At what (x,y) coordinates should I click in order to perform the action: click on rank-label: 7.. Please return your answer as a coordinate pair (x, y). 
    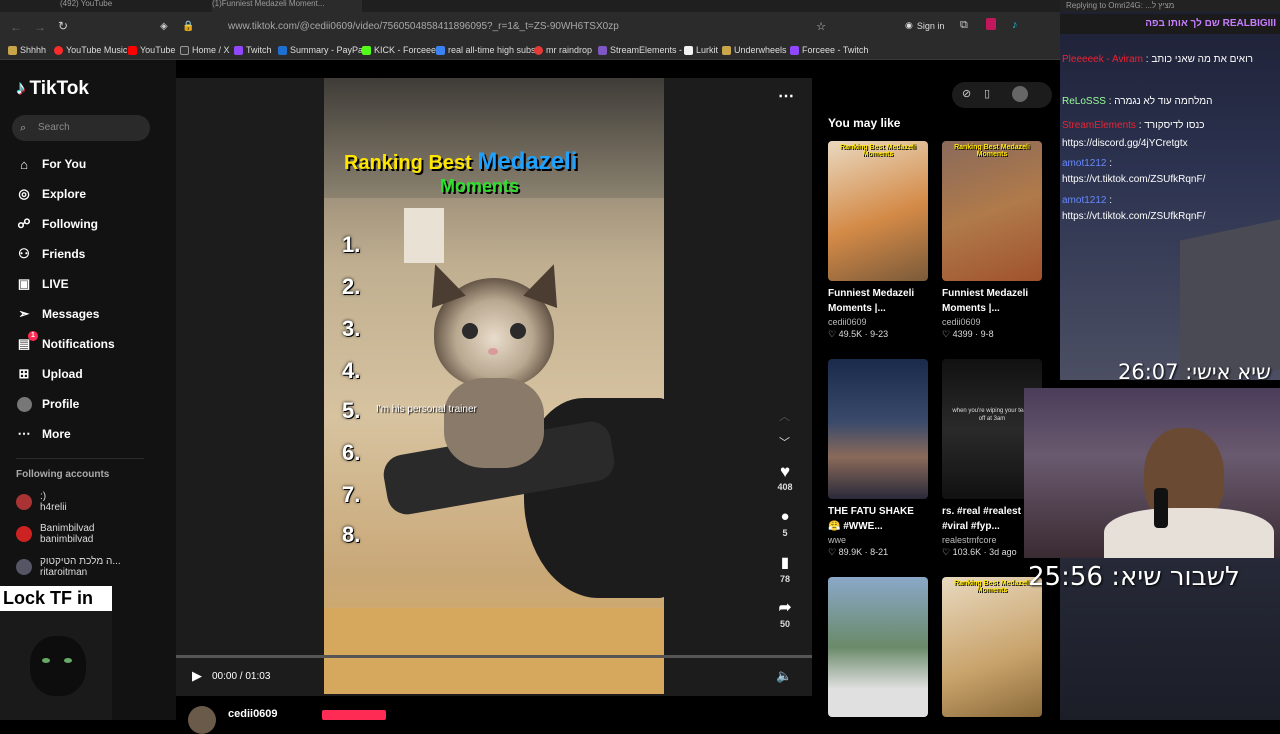
    Looking at the image, I should click on (351, 494).